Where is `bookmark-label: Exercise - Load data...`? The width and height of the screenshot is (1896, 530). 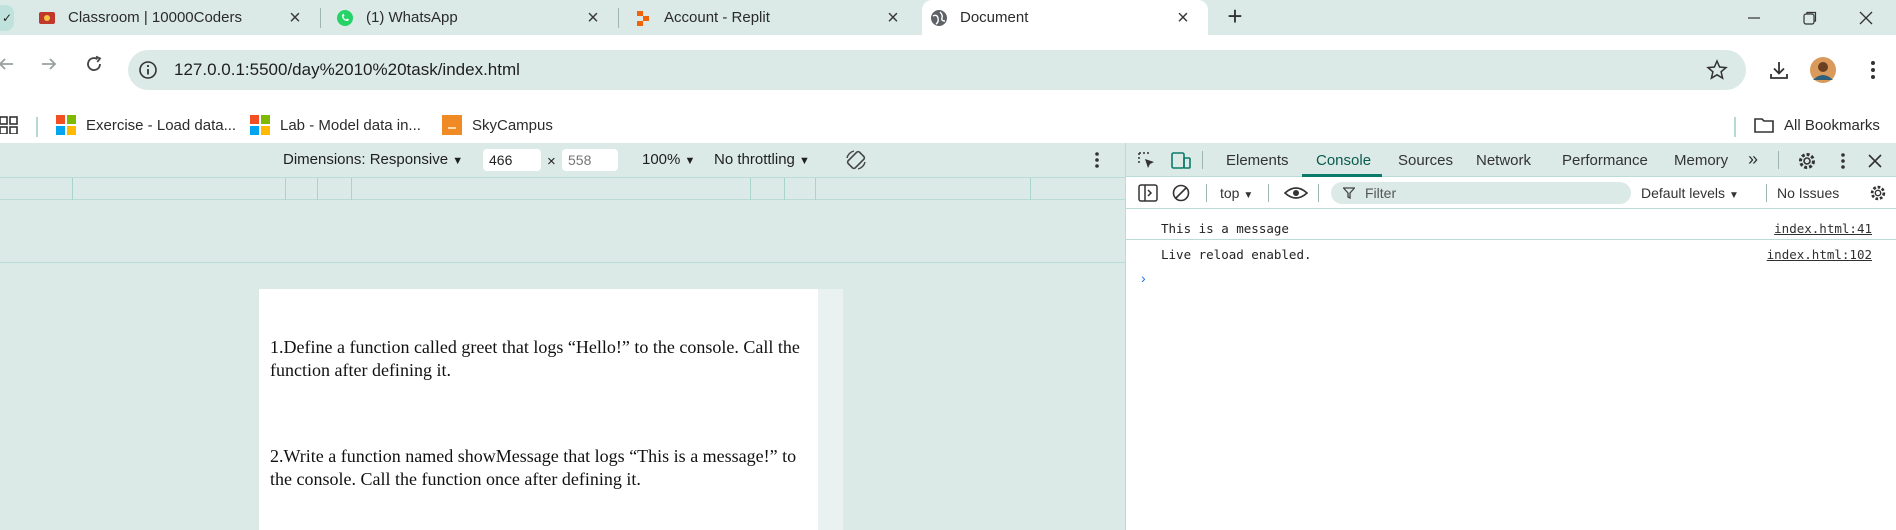 bookmark-label: Exercise - Load data... is located at coordinates (161, 125).